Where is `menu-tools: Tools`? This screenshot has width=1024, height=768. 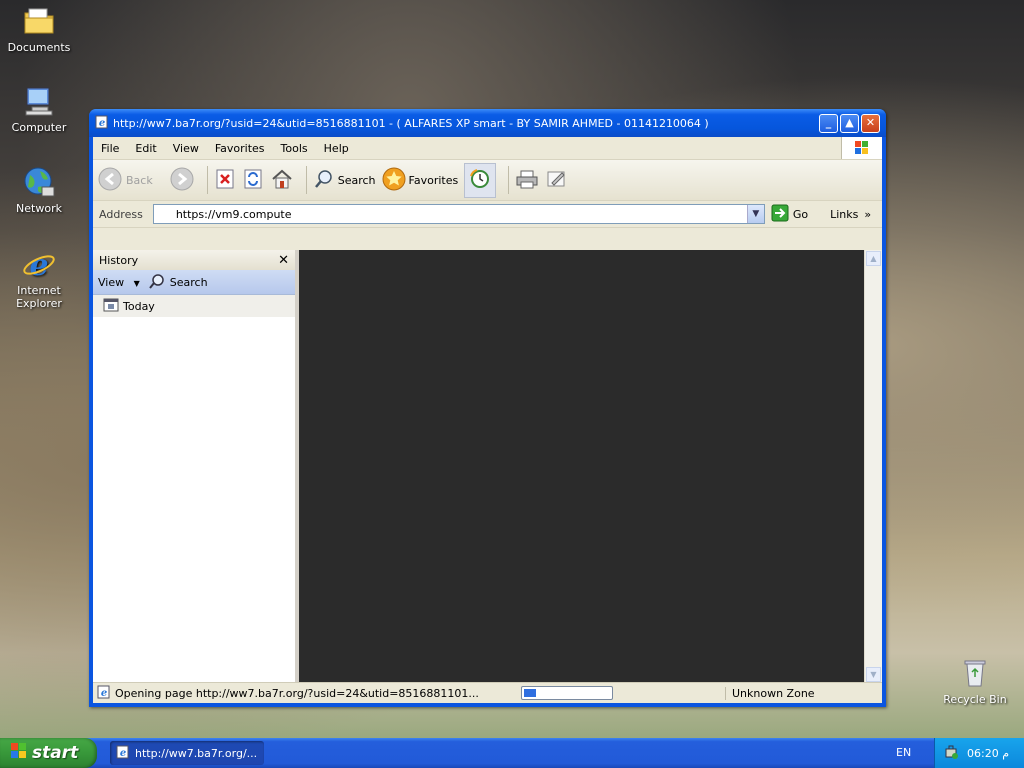
menu-tools: Tools is located at coordinates (294, 148).